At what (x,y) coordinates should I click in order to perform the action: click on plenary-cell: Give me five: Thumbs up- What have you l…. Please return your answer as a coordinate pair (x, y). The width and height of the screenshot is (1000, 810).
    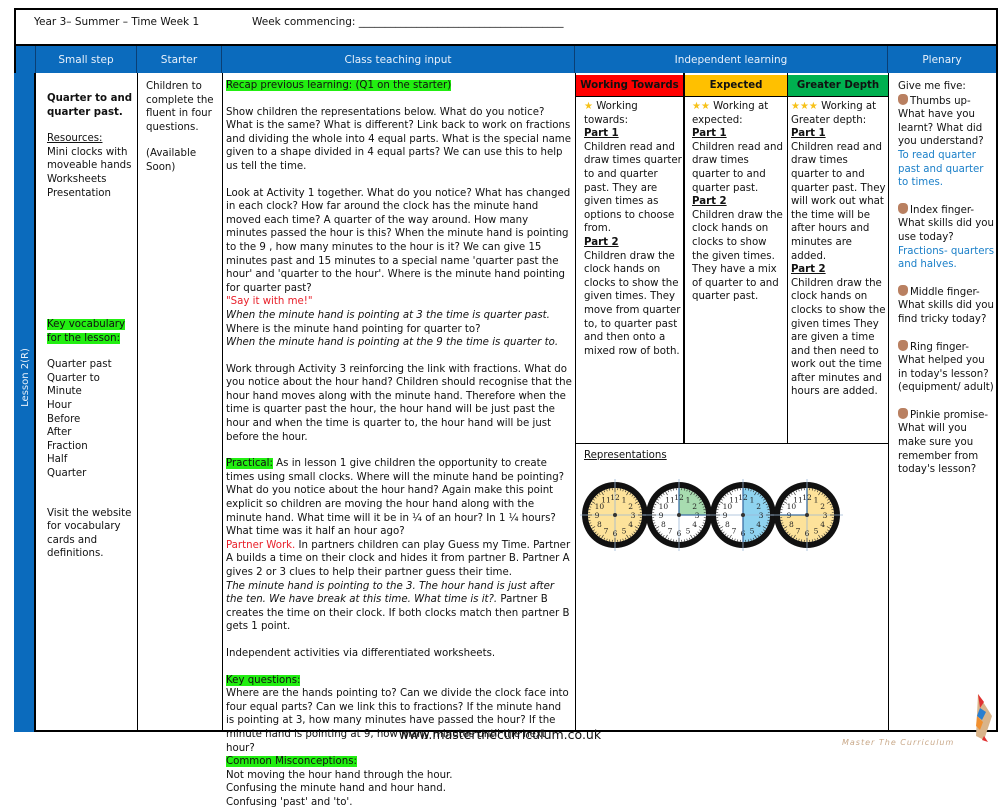
    Looking at the image, I should click on (946, 278).